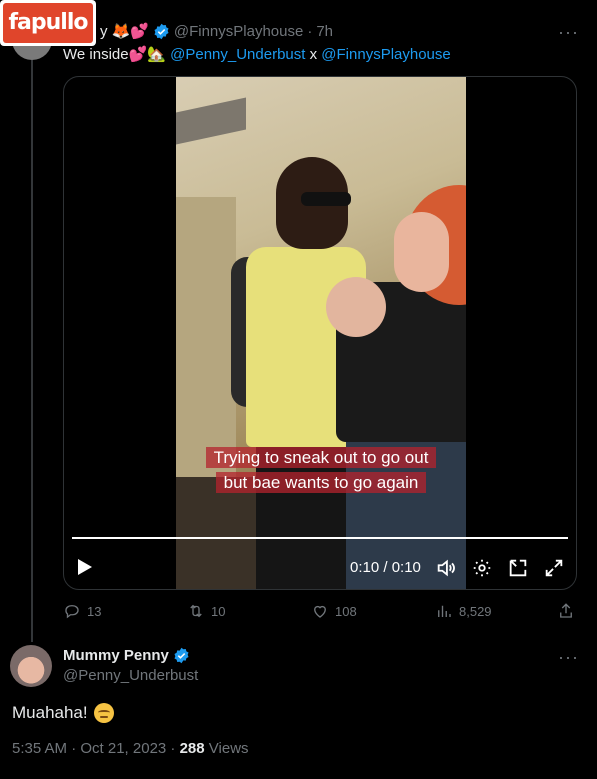 The image size is (597, 779). What do you see at coordinates (385, 567) in the screenshot?
I see `video-time: 0:10 / 0:10` at bounding box center [385, 567].